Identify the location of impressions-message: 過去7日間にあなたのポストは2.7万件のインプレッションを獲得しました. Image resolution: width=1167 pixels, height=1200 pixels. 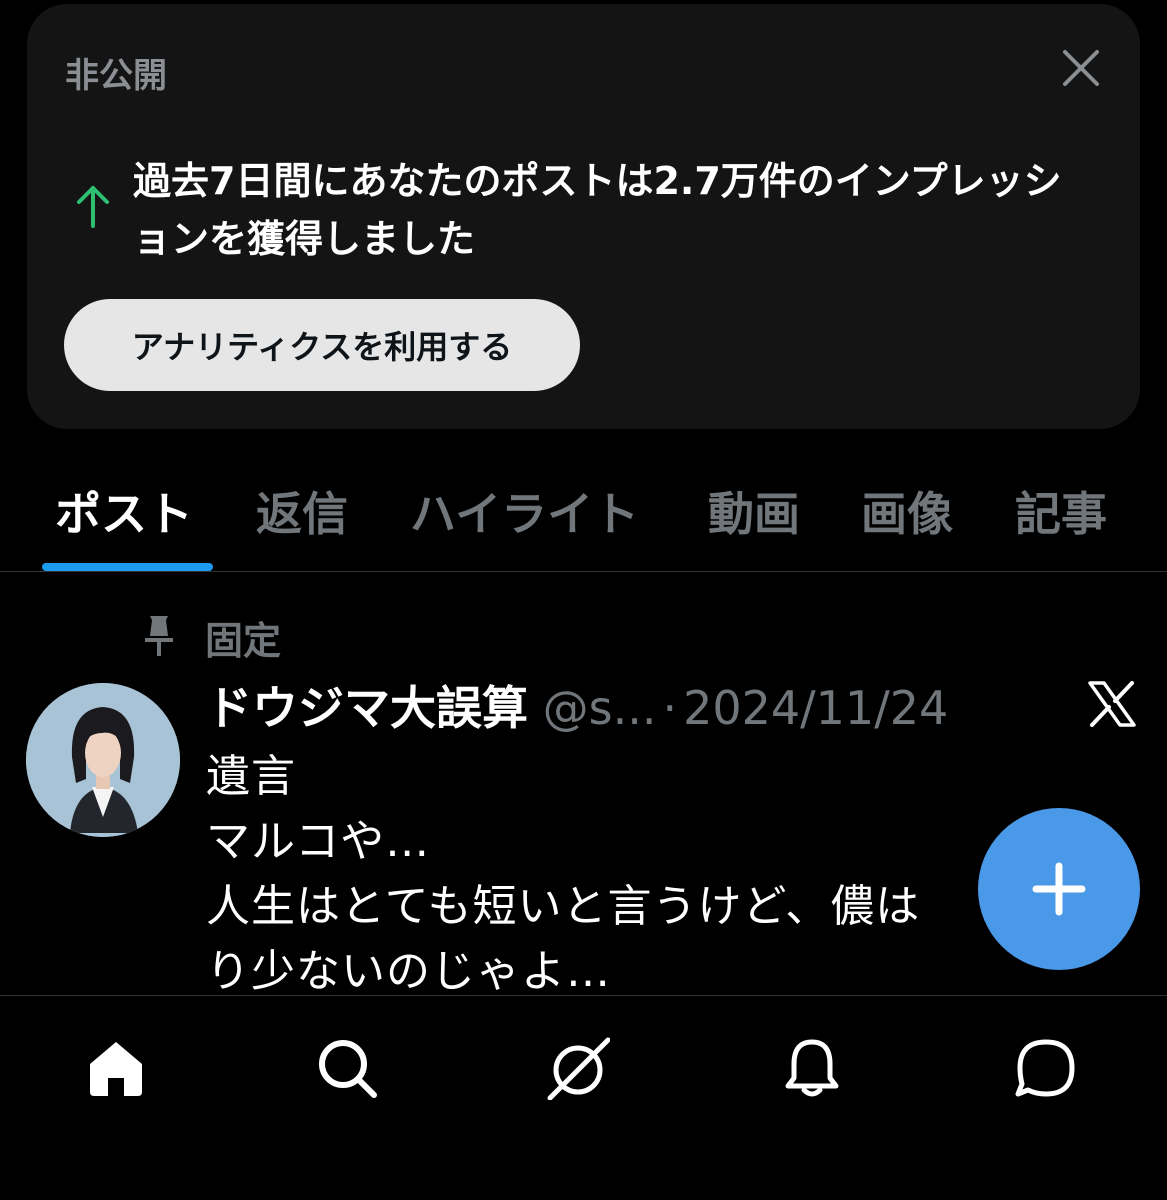
(597, 210).